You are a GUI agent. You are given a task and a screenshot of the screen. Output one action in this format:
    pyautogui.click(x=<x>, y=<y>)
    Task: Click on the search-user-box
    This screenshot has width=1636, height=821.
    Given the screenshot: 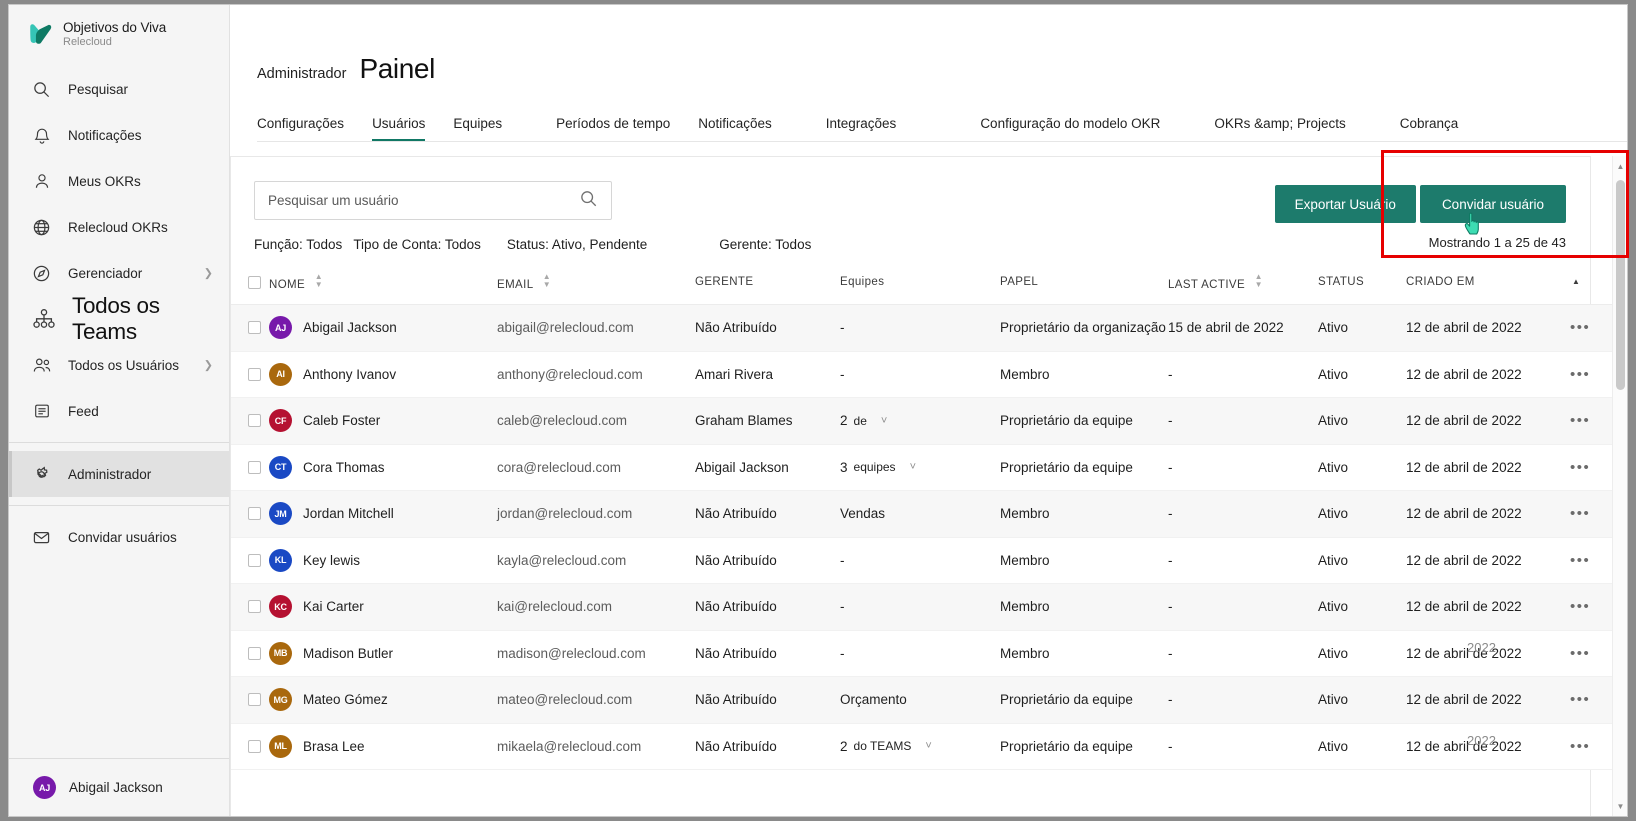 What is the action you would take?
    pyautogui.click(x=433, y=200)
    